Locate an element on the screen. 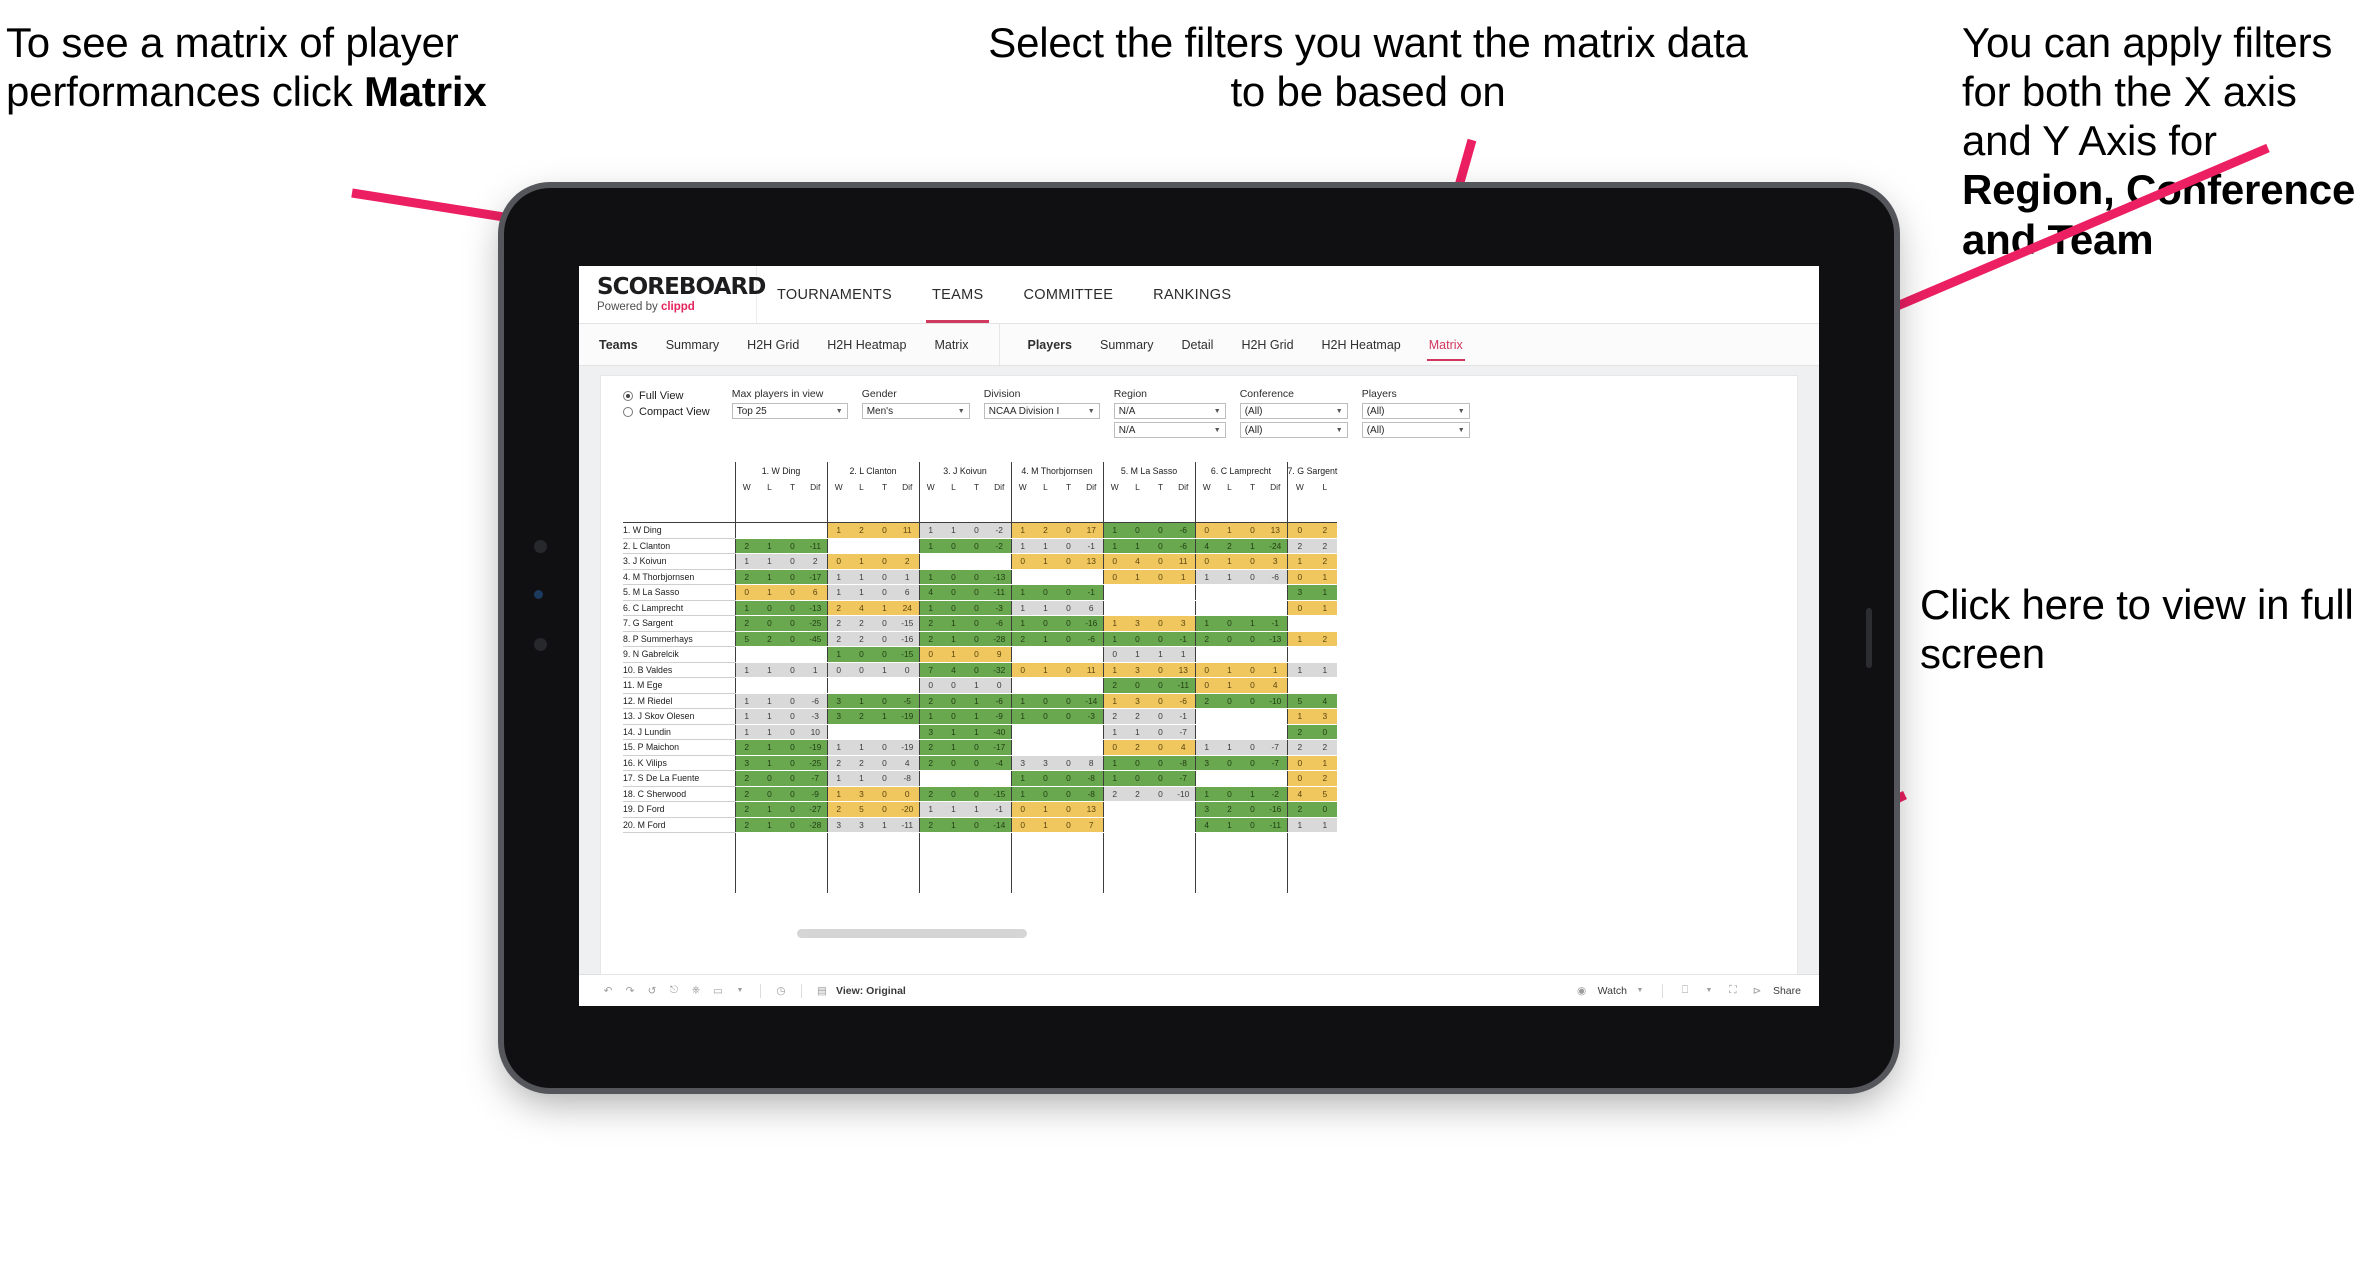  matrix-cell: -14 is located at coordinates (1091, 701).